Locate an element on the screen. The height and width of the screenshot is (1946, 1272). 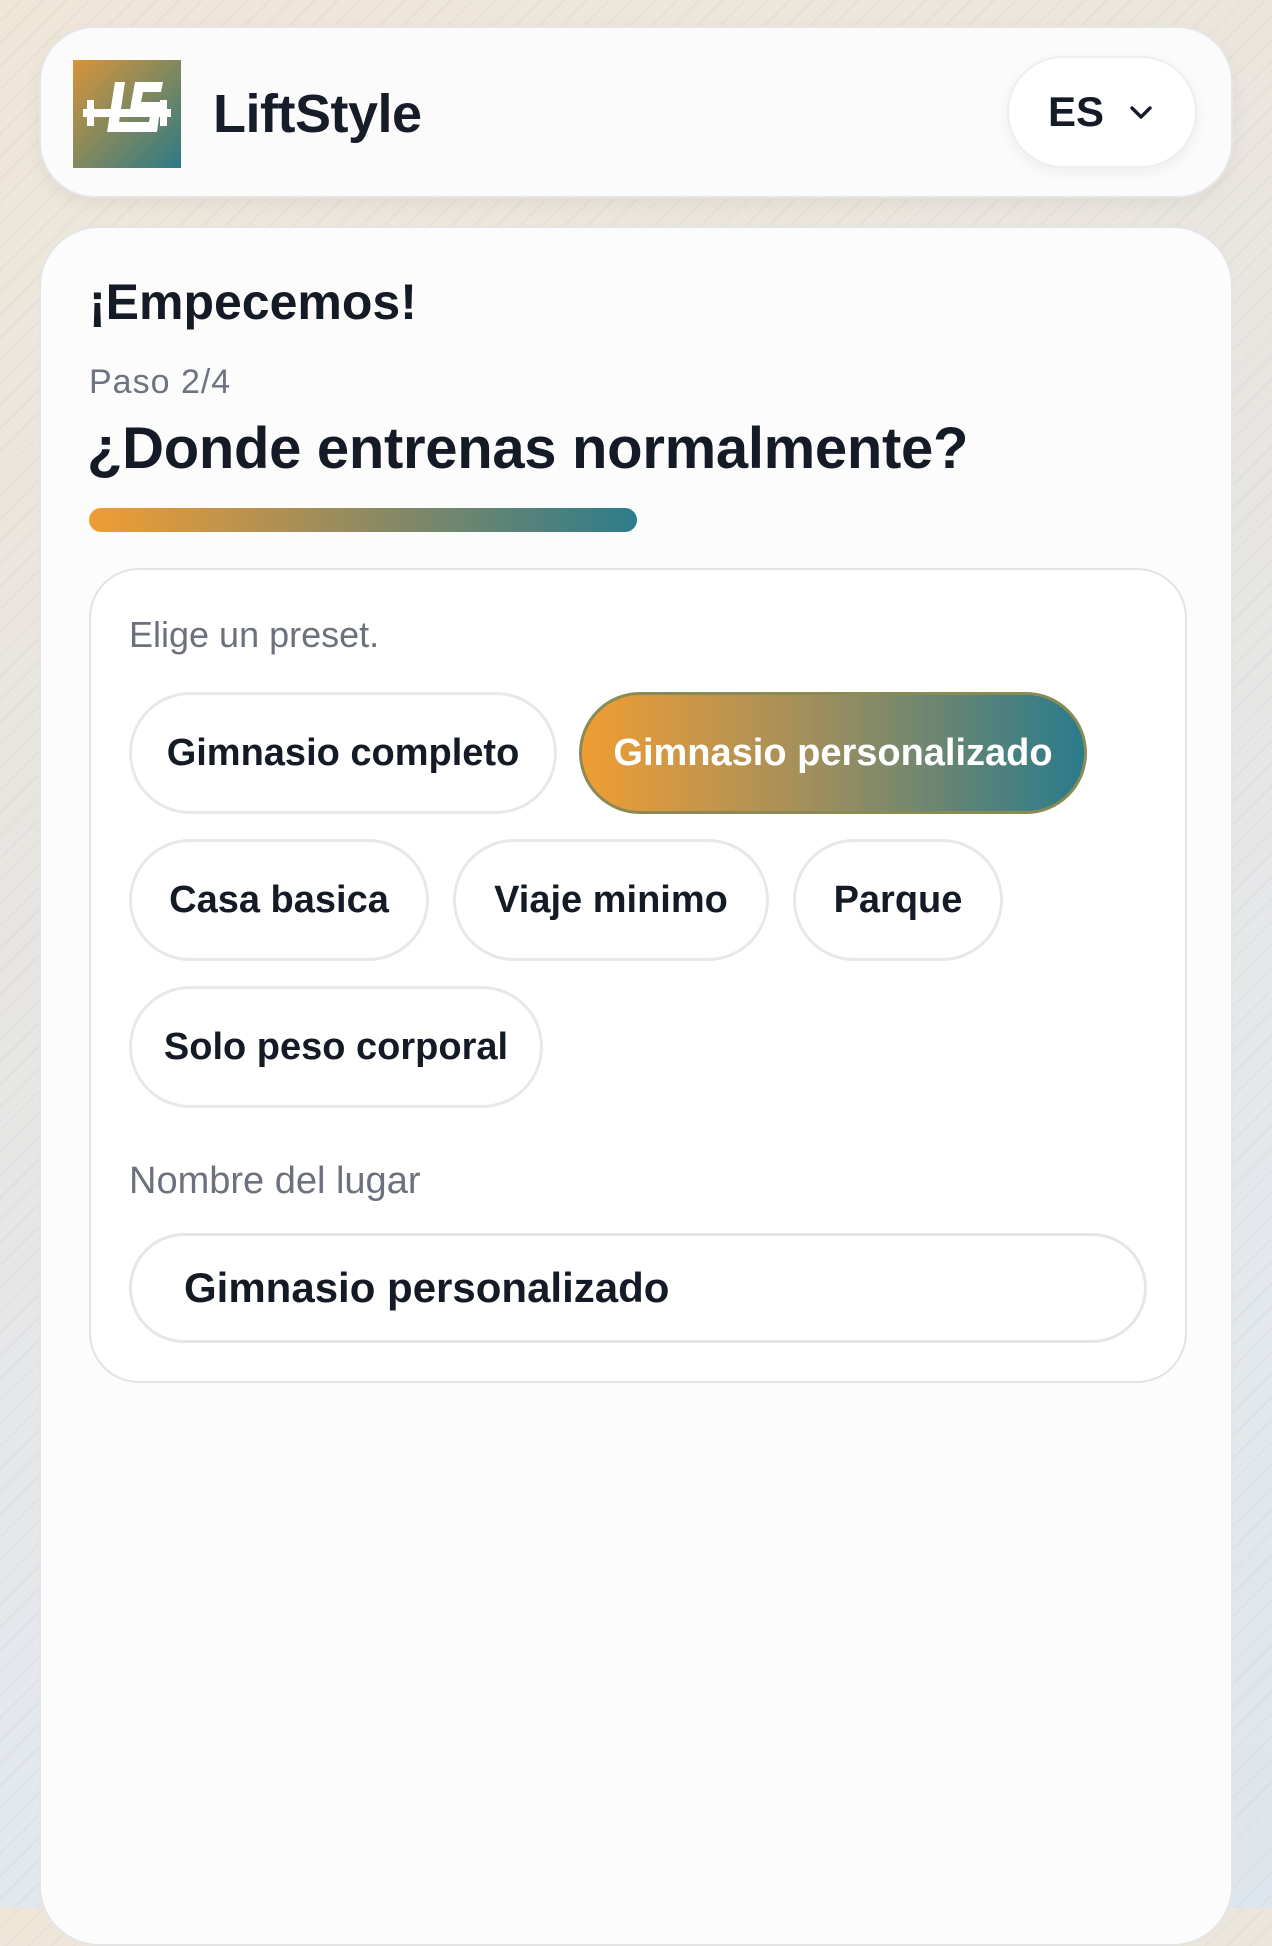
preset-chip-viaje-minimo: Viaje minimo is located at coordinates (611, 900).